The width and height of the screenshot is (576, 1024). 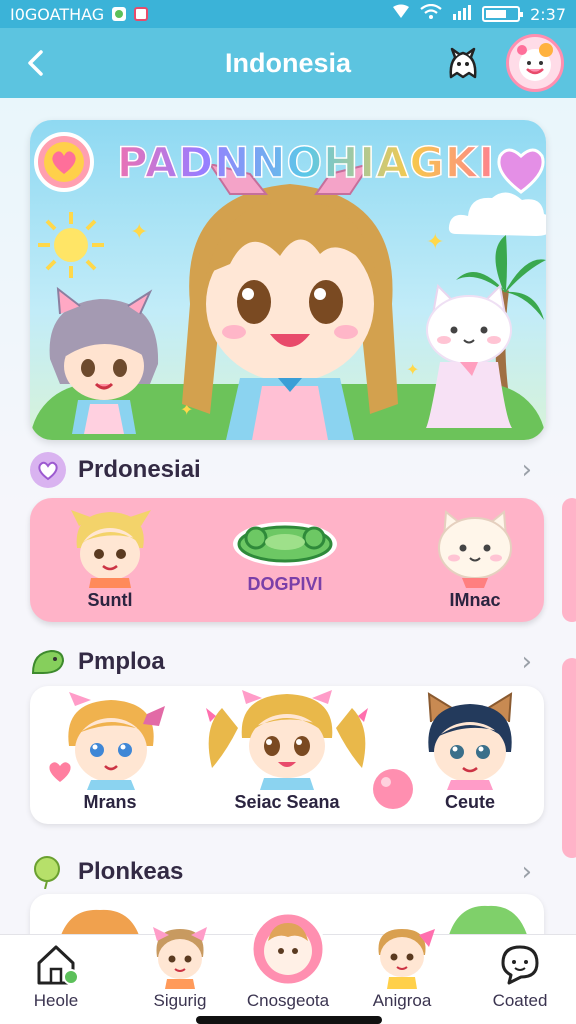 I want to click on mascot-button, so click(x=463, y=63).